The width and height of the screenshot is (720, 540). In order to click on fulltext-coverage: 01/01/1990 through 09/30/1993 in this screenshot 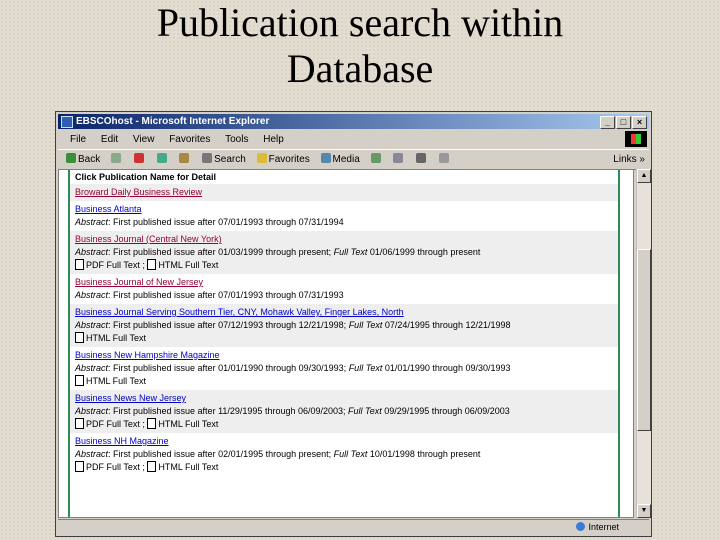, I will do `click(446, 368)`.